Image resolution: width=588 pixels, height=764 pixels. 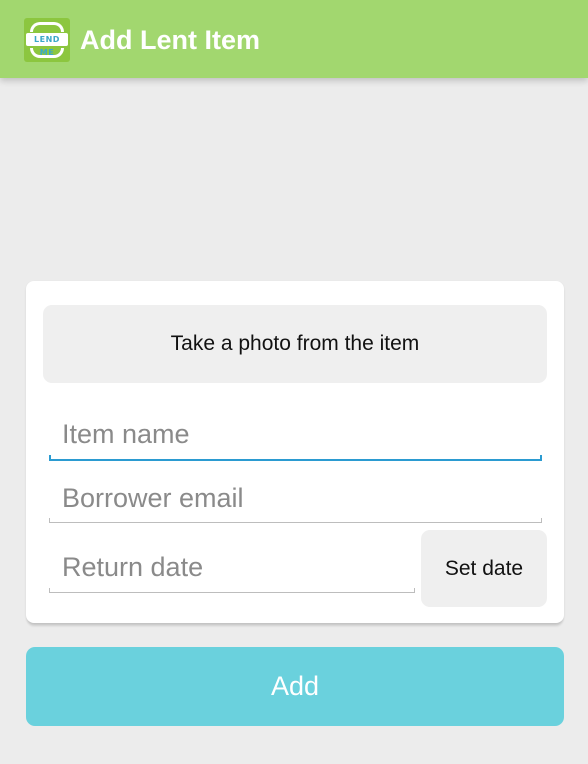 What do you see at coordinates (484, 568) in the screenshot?
I see `set-date-button: Set date` at bounding box center [484, 568].